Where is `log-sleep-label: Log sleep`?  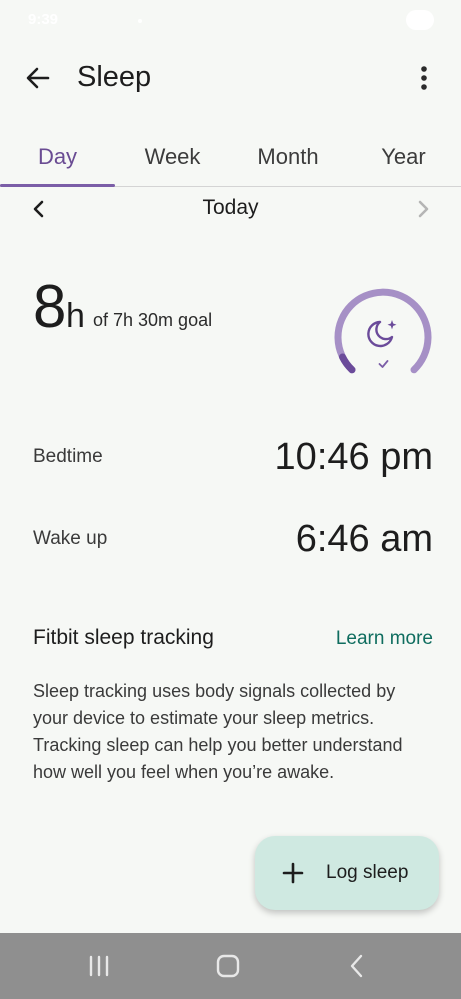
log-sleep-label: Log sleep is located at coordinates (367, 872).